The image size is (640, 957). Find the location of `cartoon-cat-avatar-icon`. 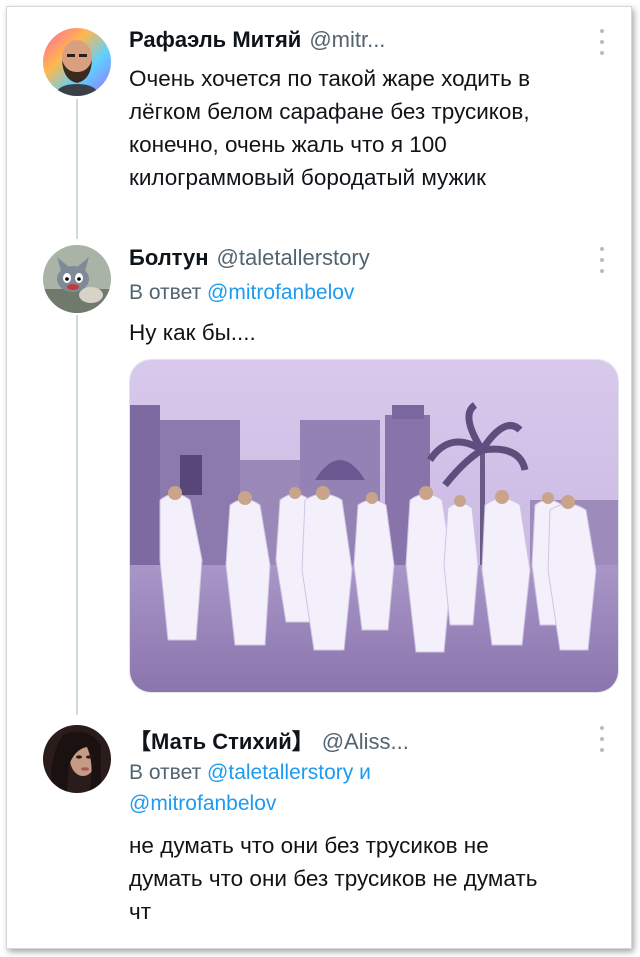

cartoon-cat-avatar-icon is located at coordinates (77, 279).